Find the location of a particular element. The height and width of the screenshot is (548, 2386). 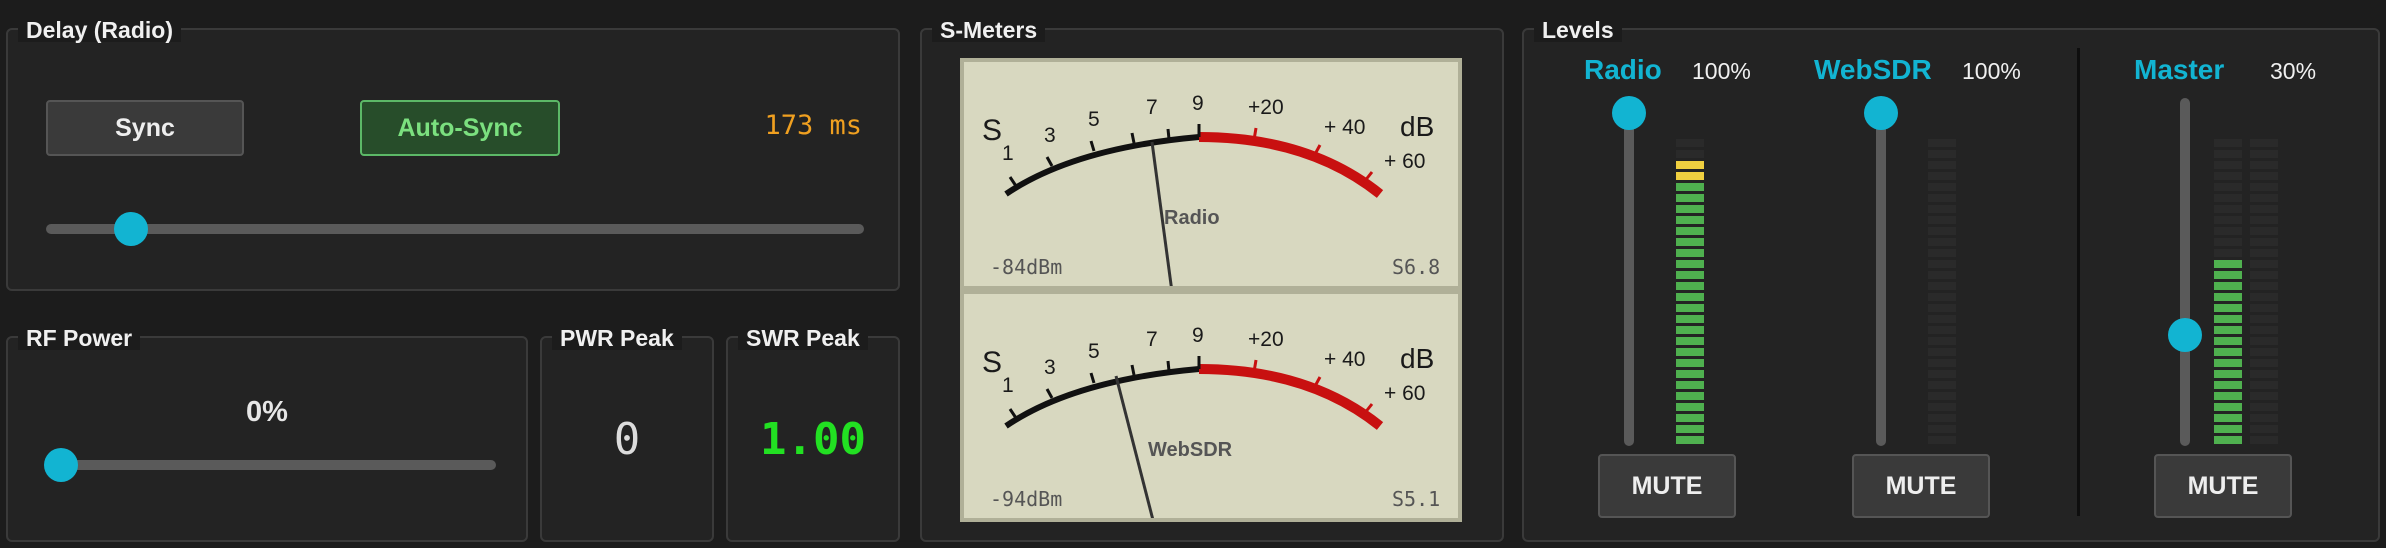

delay-slider-track is located at coordinates (455, 229).